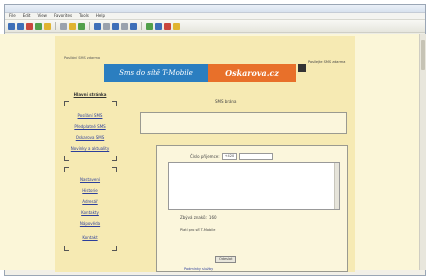  Describe the element at coordinates (84, 16) in the screenshot. I see `menu-tools: Tools` at that location.